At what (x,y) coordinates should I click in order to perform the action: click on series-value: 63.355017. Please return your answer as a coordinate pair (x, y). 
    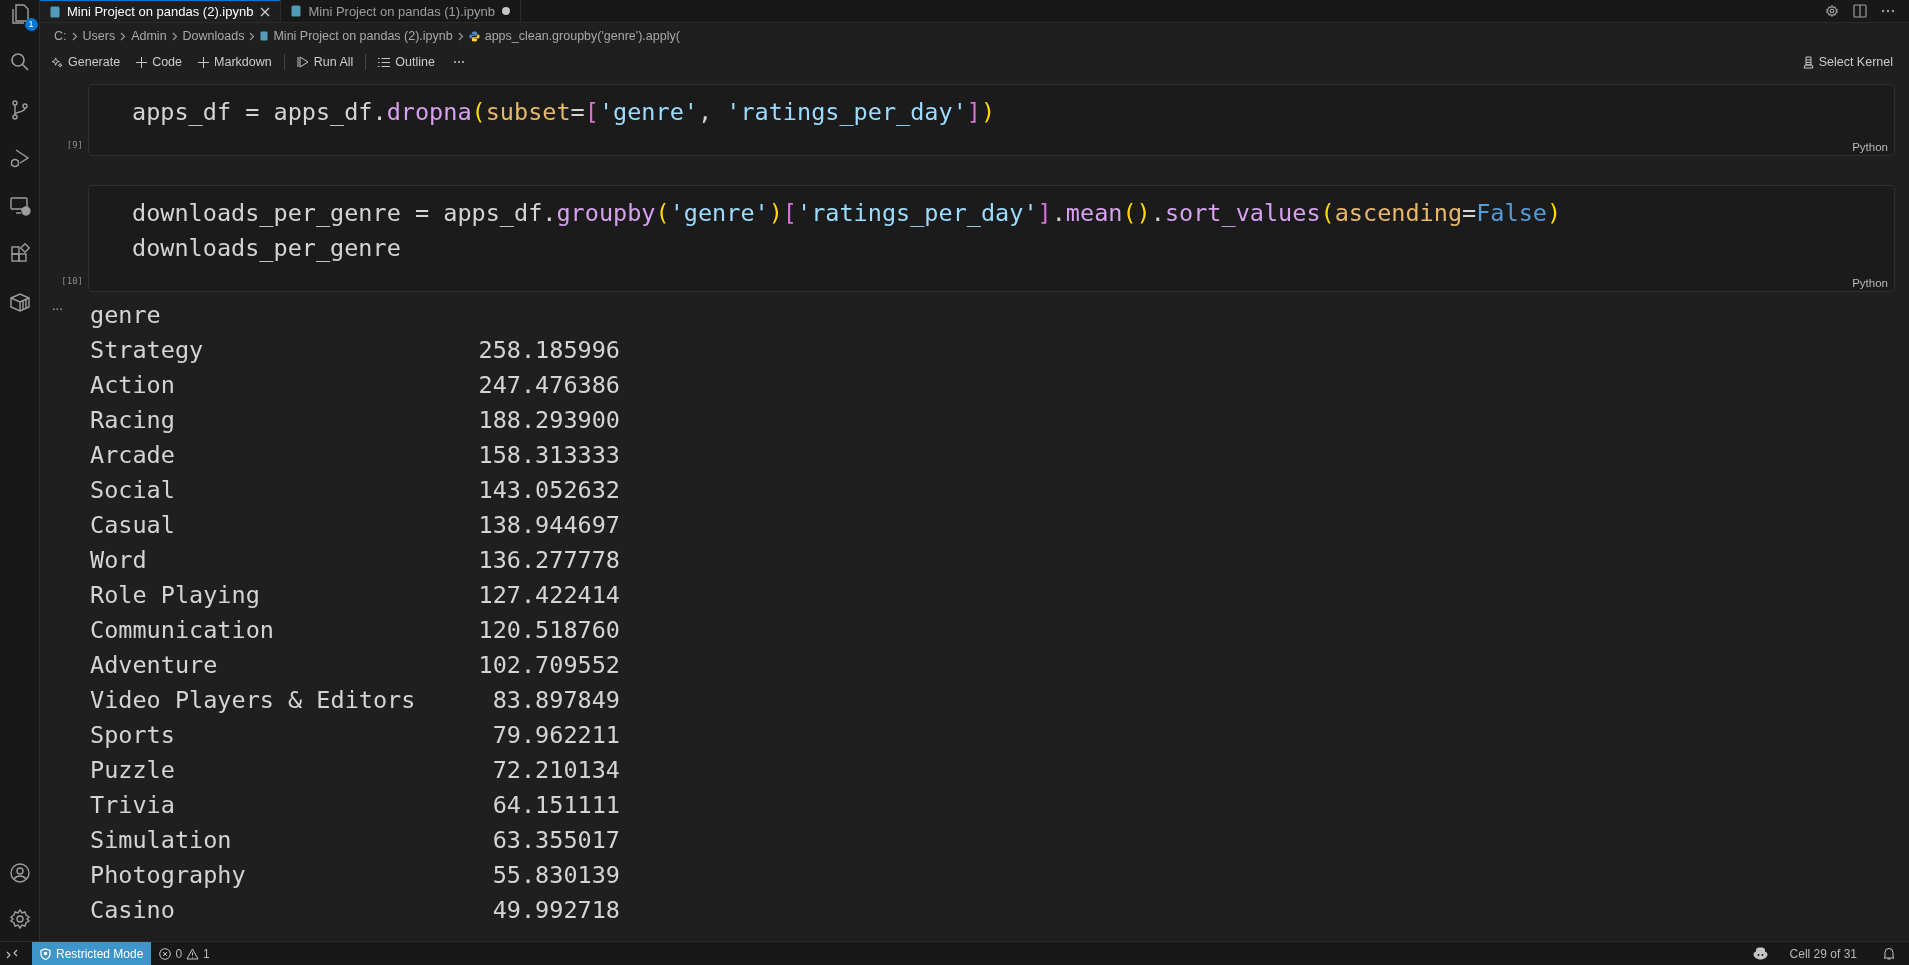
    Looking at the image, I should click on (555, 840).